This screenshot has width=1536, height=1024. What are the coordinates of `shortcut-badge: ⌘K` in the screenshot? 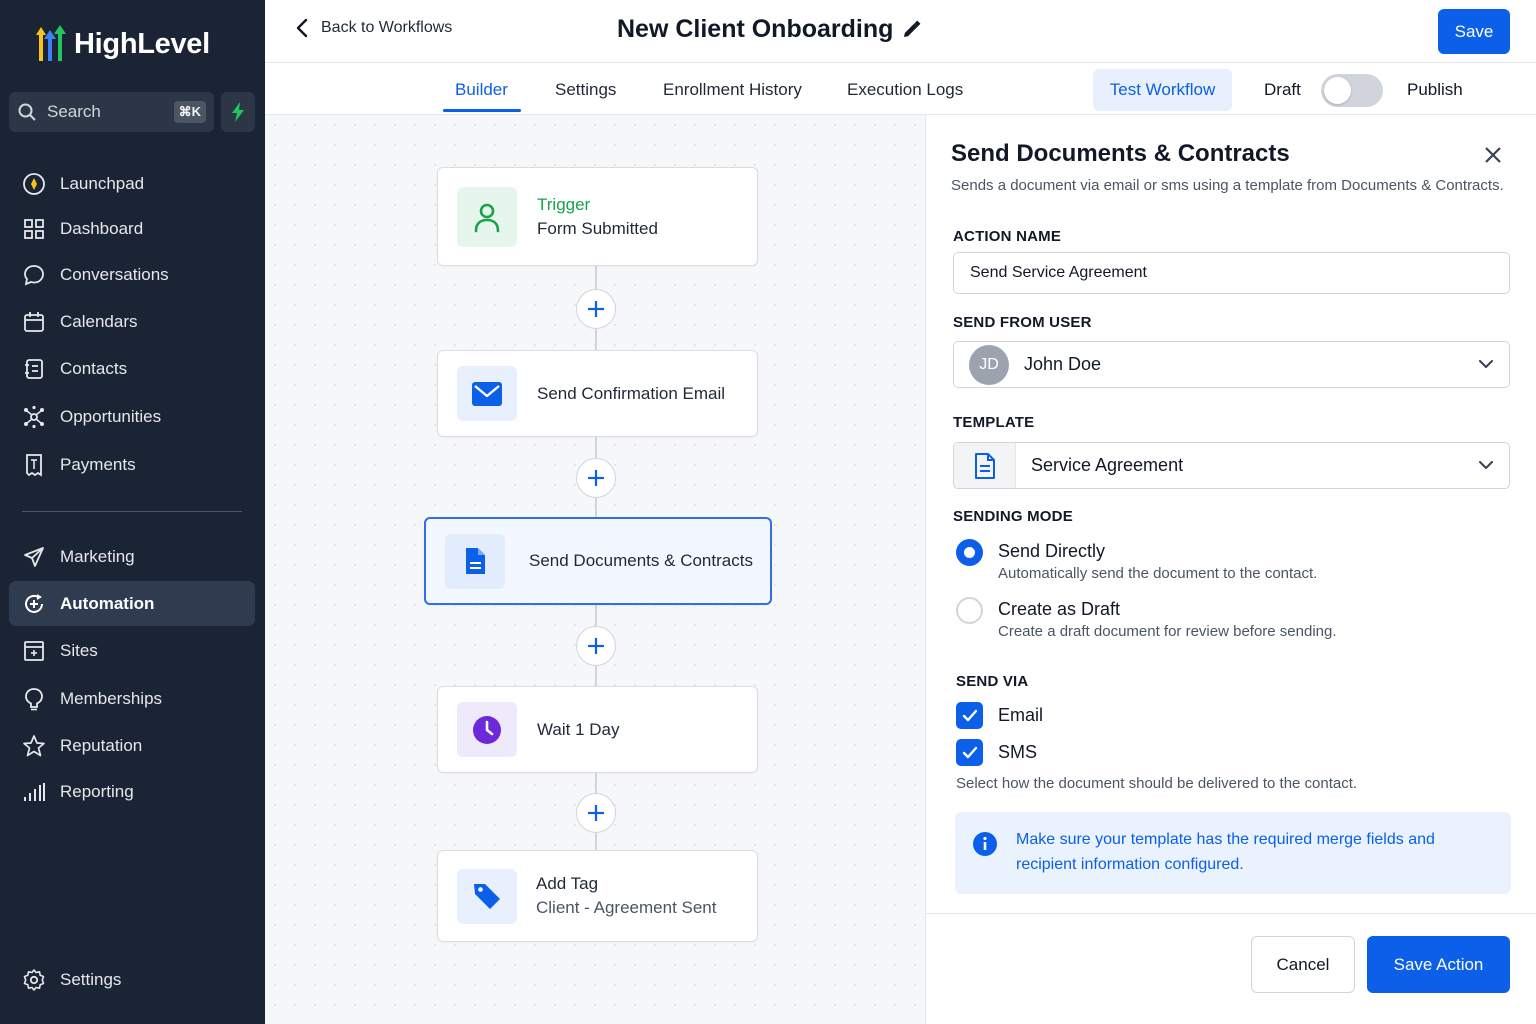 It's located at (189, 112).